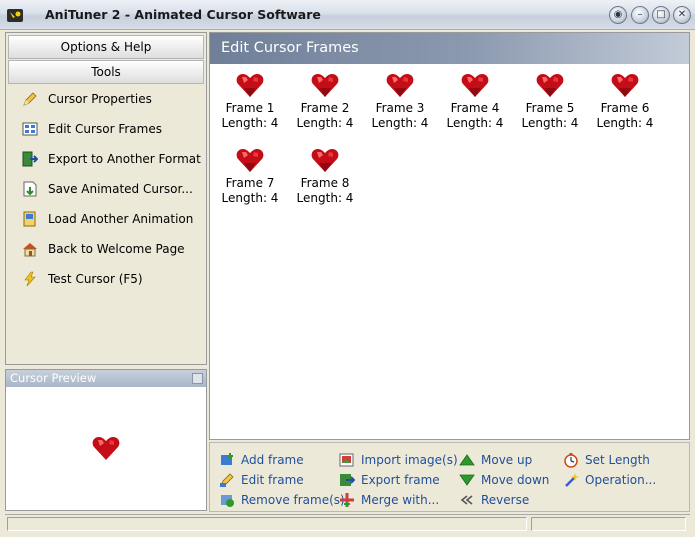  I want to click on frame-item: Frame 5 Length: 4, so click(550, 100).